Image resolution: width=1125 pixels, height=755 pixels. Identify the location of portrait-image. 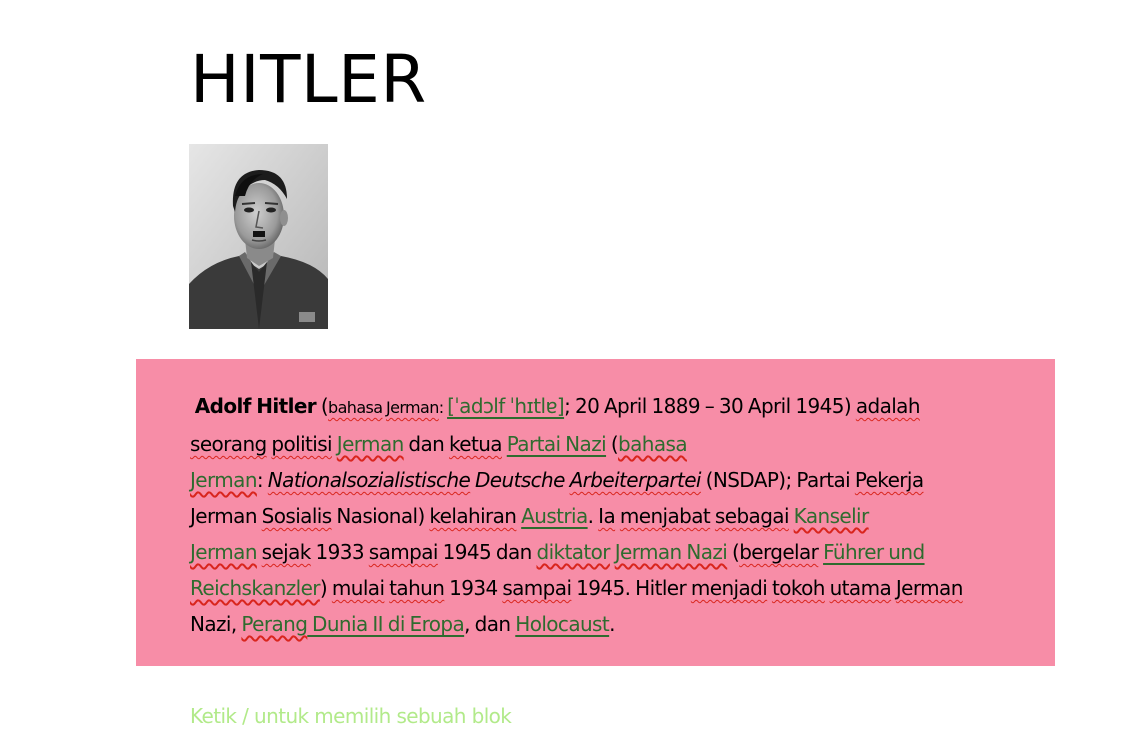
(258, 236).